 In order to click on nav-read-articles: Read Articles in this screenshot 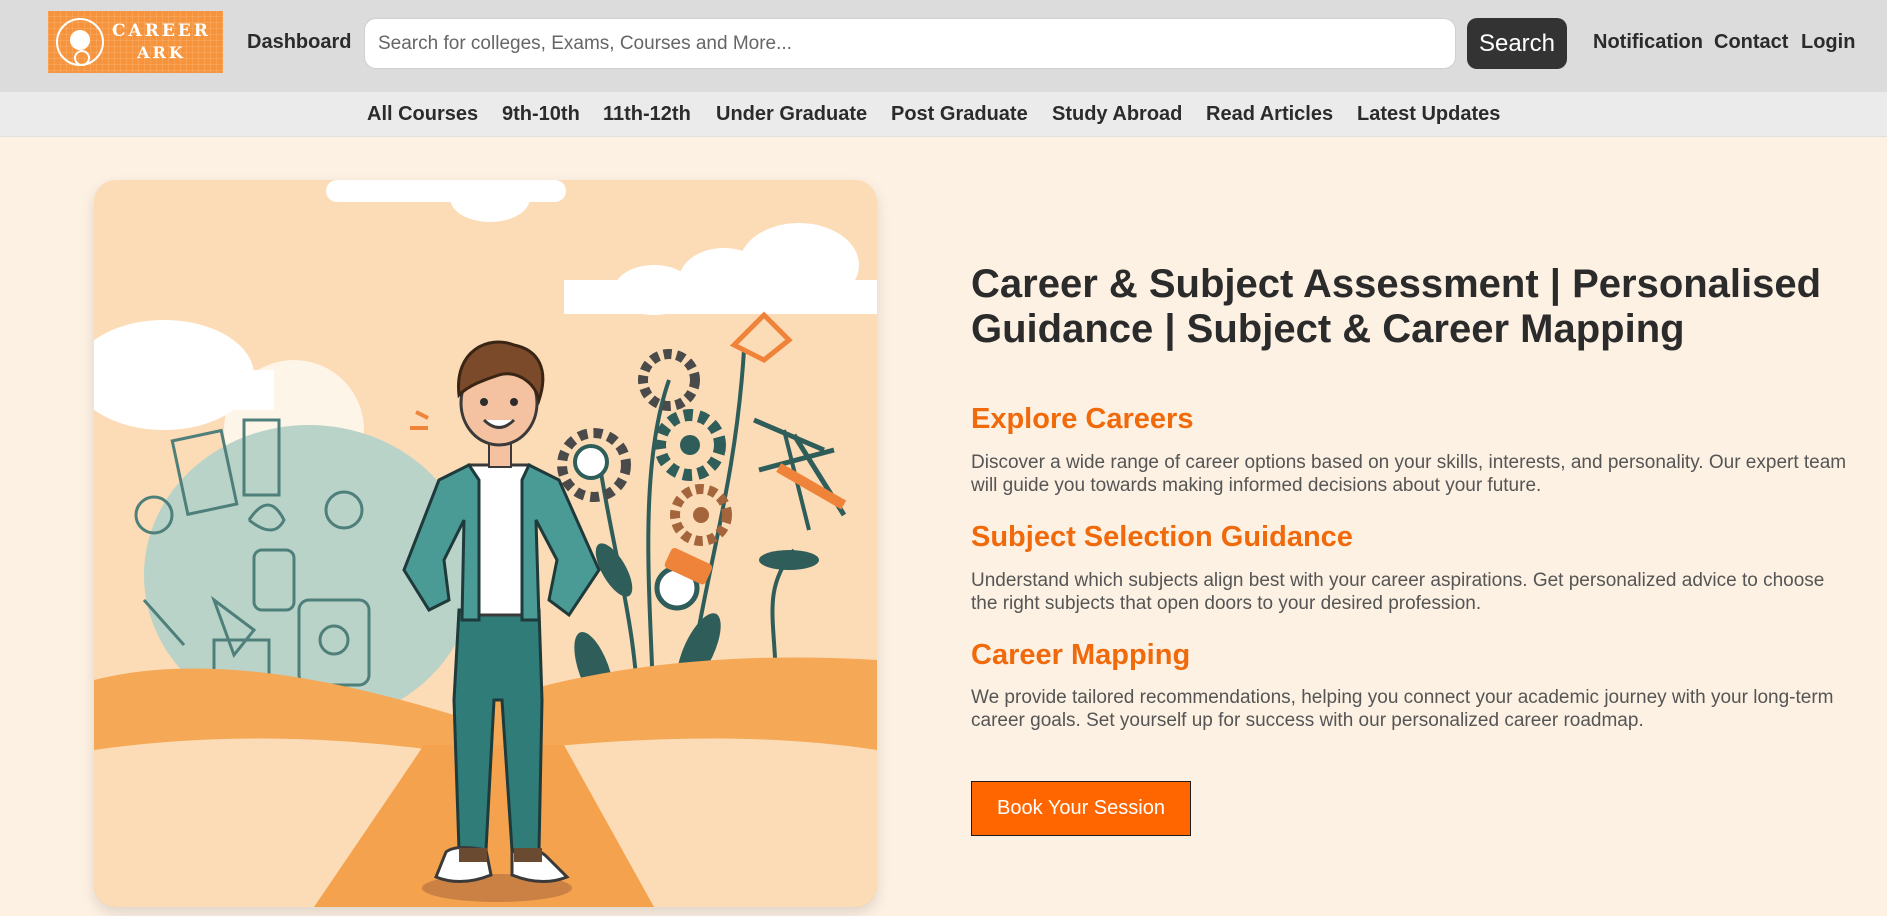, I will do `click(1269, 114)`.